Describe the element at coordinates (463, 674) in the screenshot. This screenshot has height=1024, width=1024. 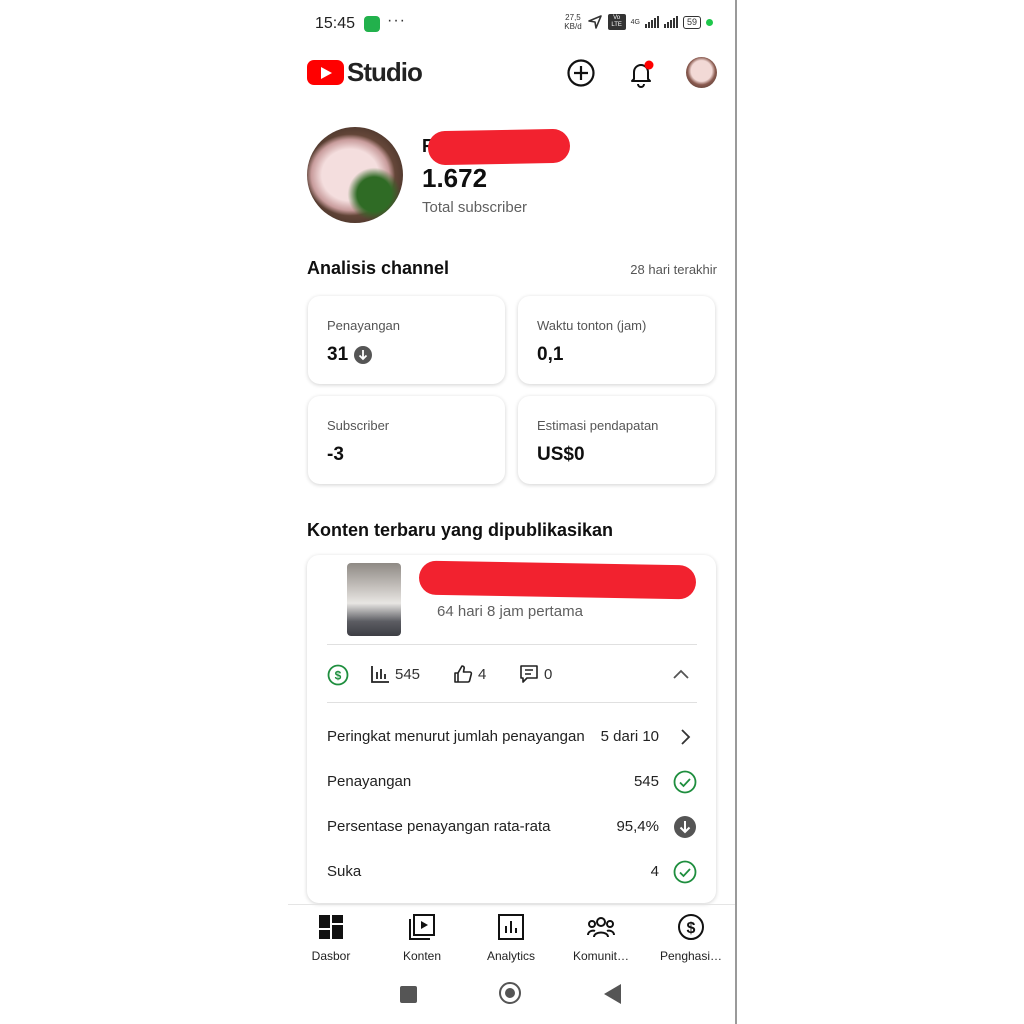
I see `thumb-up-icon` at that location.